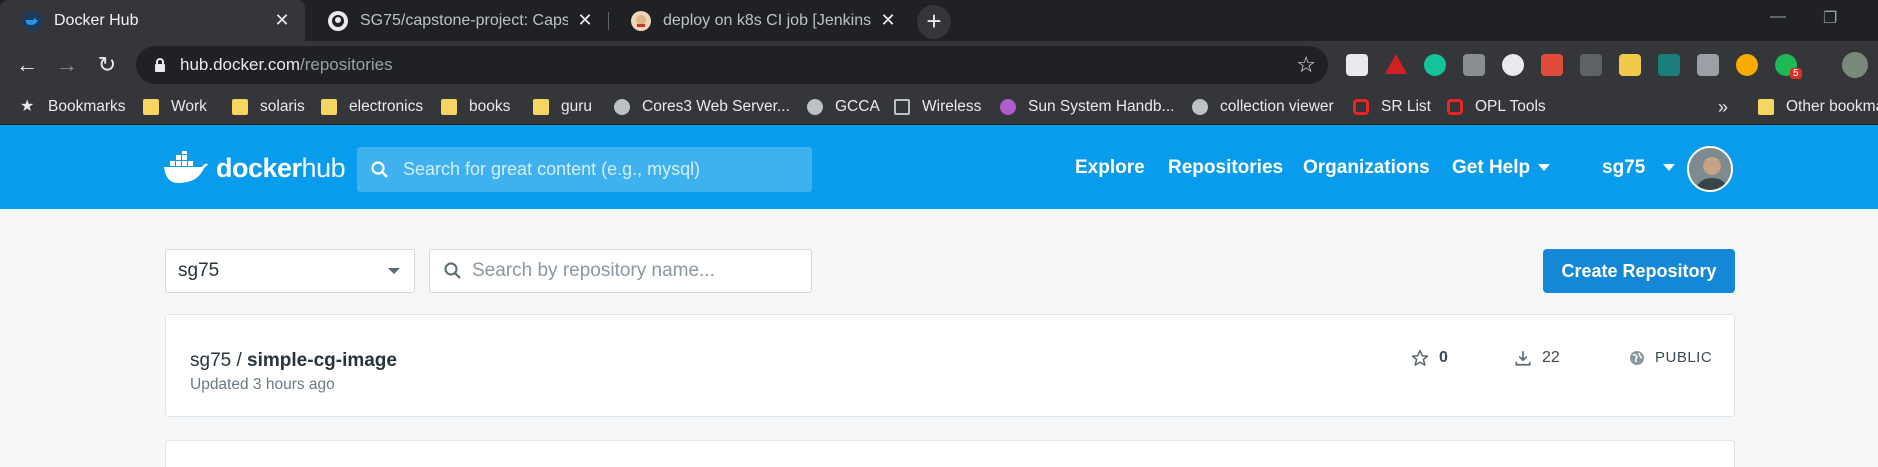  I want to click on extension-grammarly-icon, so click(1435, 65).